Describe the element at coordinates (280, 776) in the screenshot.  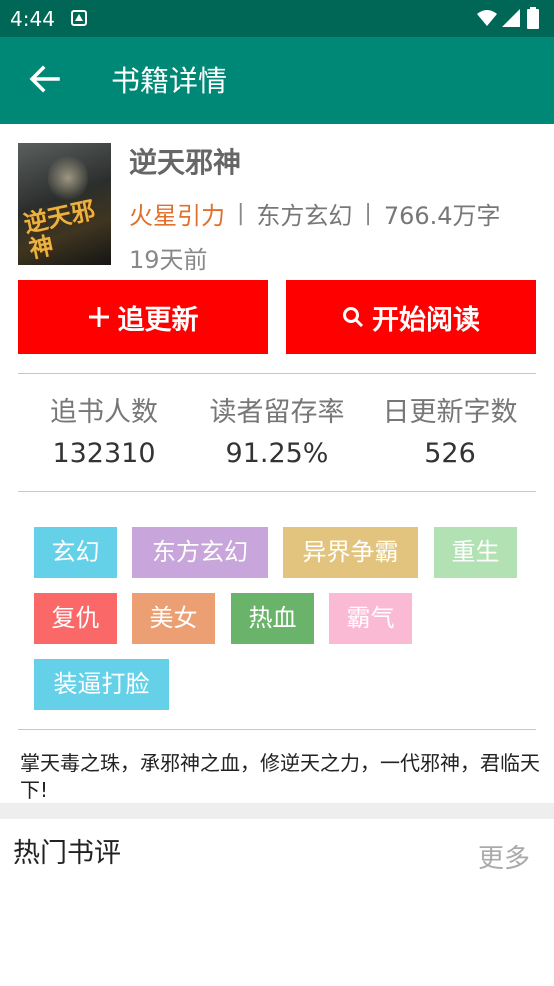
I see `book-intro: 掌天毒之珠，承邪神之血，修逆天之力，一代邪神，君临天下!` at that location.